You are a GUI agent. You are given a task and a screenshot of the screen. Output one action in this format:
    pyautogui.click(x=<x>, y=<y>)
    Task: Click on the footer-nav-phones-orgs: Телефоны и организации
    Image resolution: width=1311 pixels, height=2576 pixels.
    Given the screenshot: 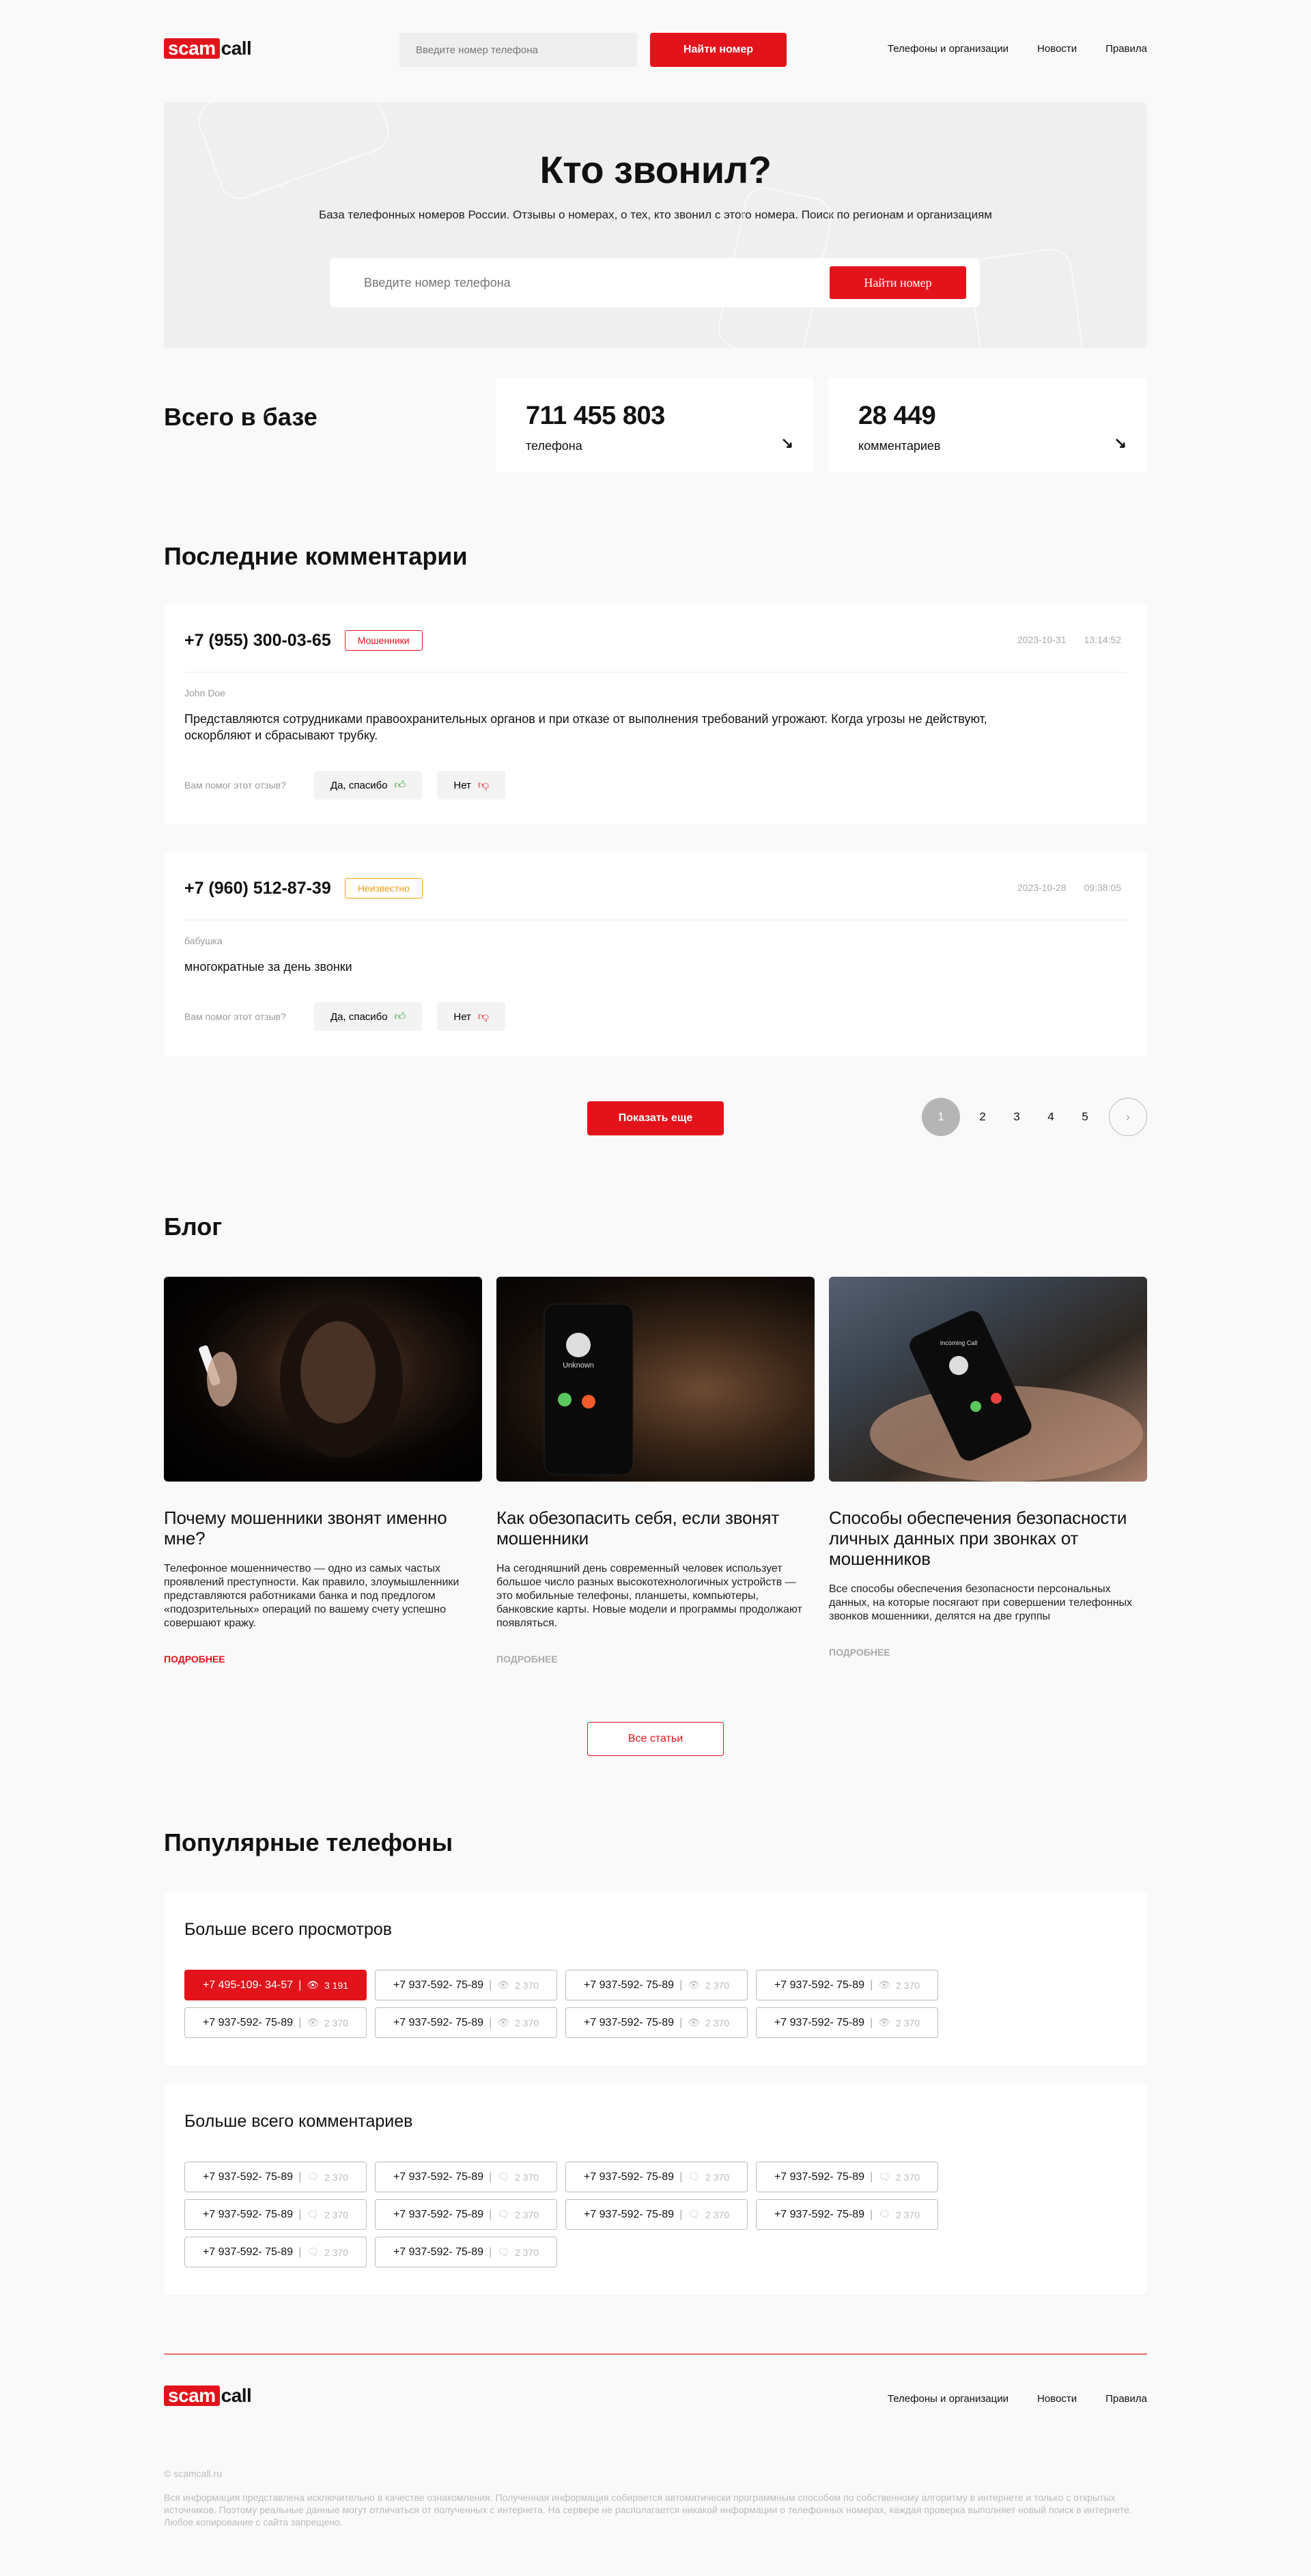 What is the action you would take?
    pyautogui.click(x=949, y=2399)
    